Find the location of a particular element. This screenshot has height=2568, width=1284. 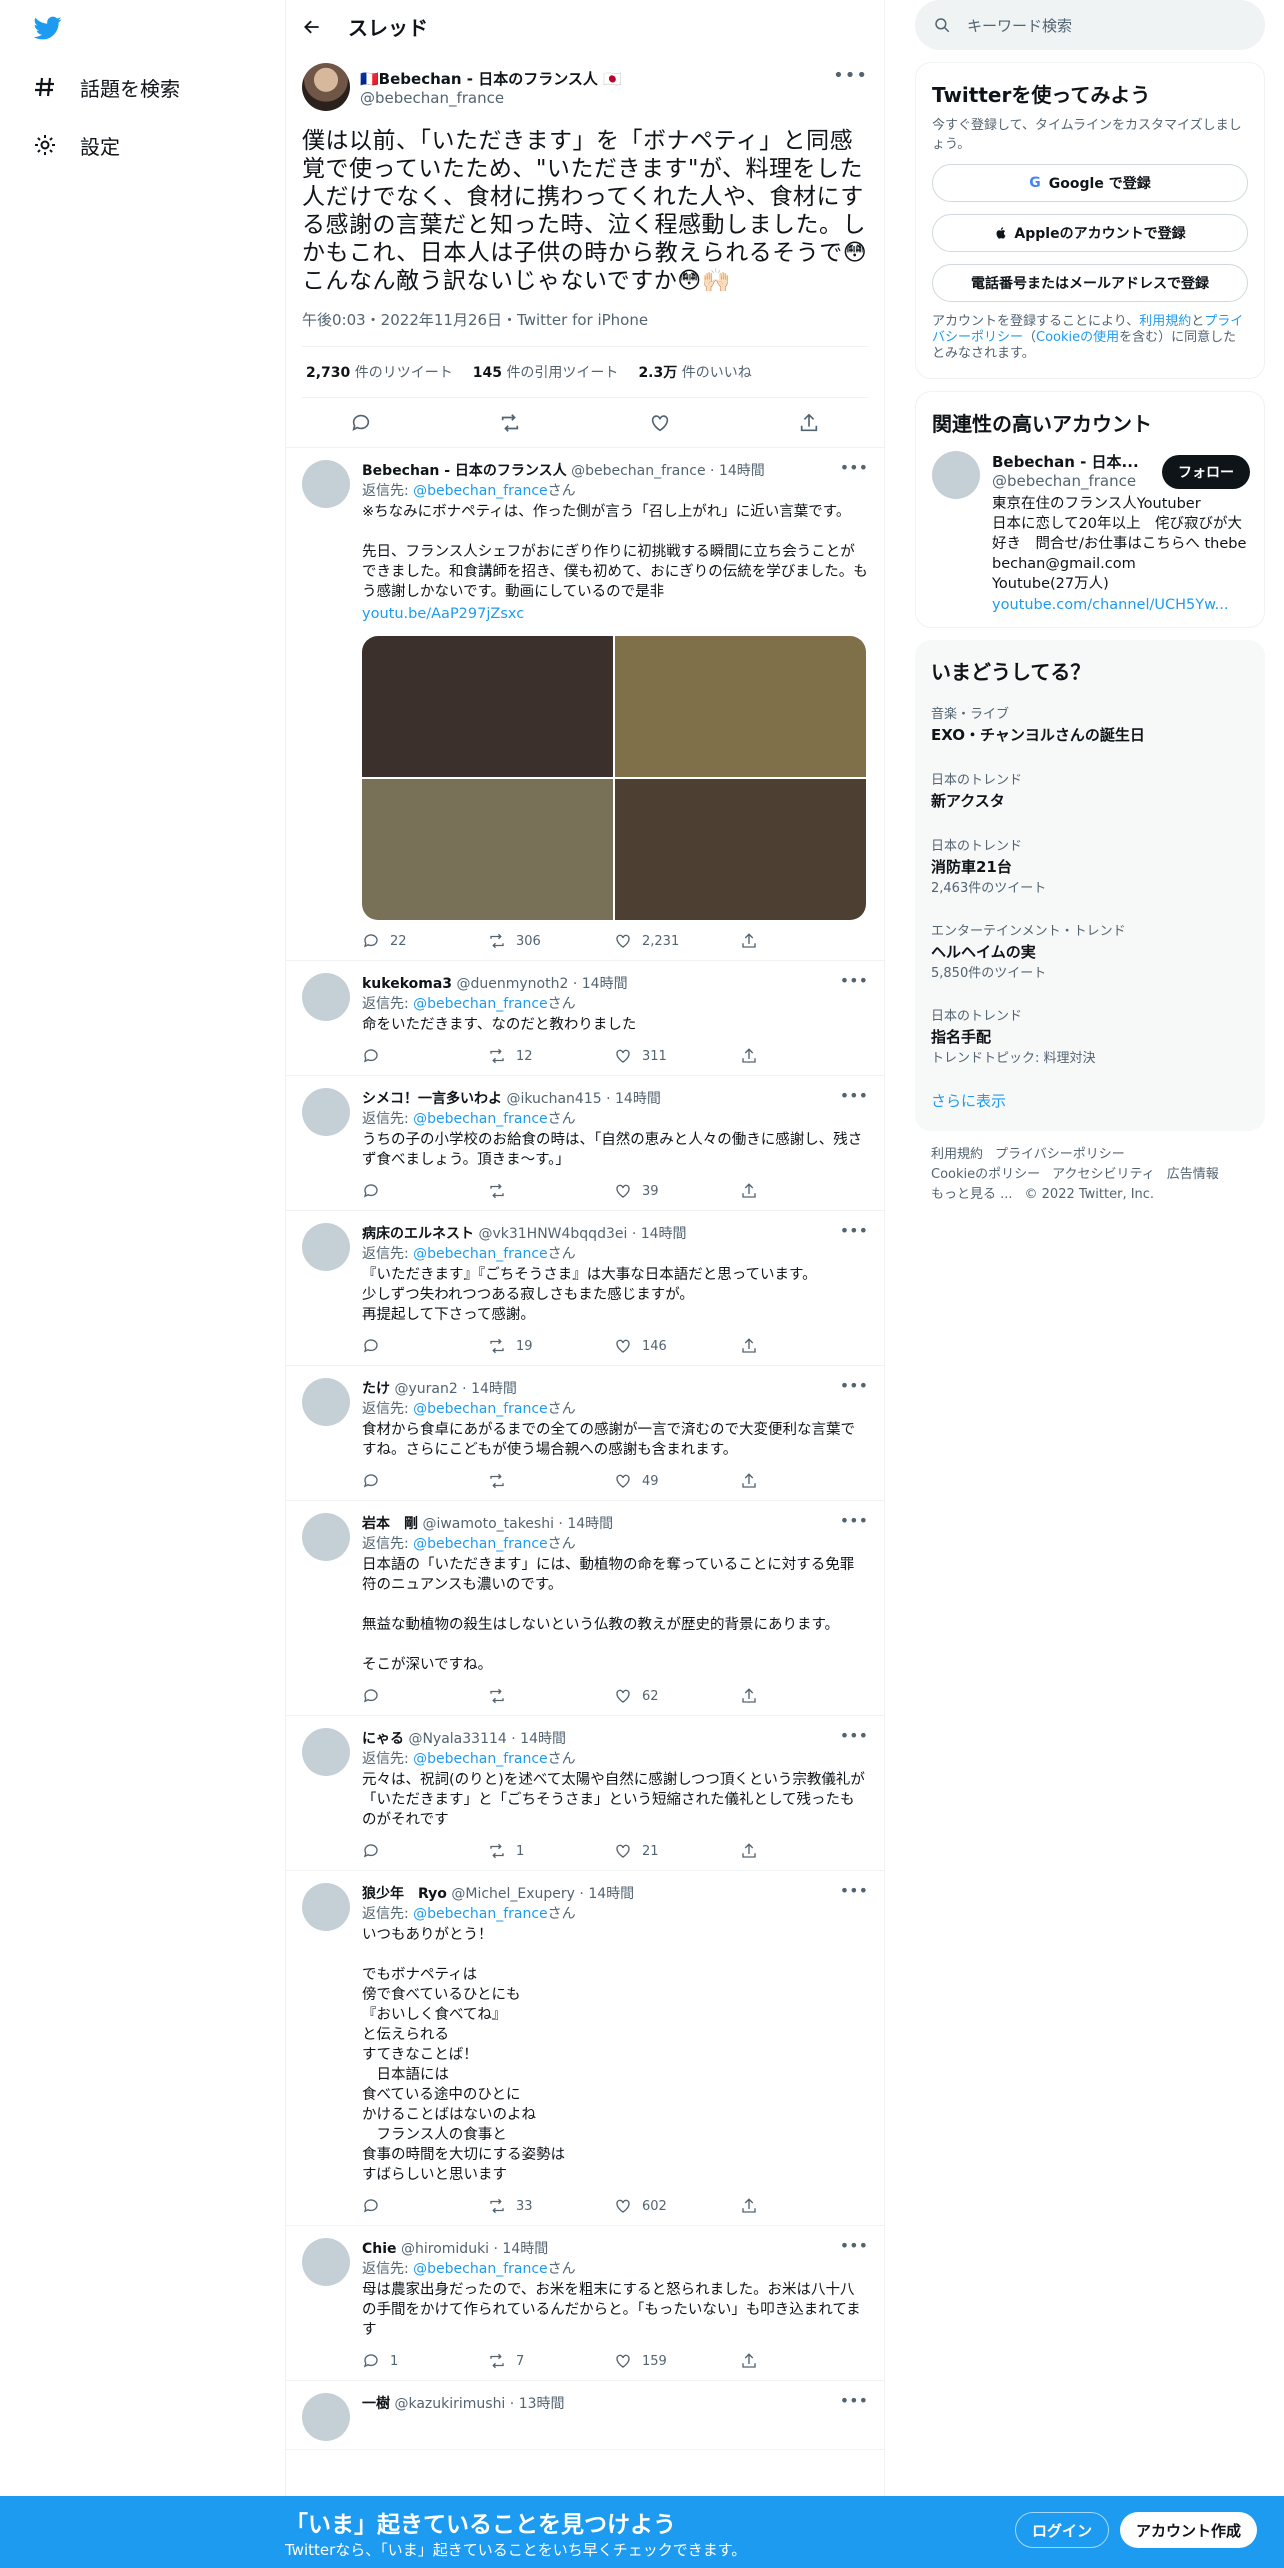

footer-privacy-link: プライバシーポリシー is located at coordinates (1060, 1154).